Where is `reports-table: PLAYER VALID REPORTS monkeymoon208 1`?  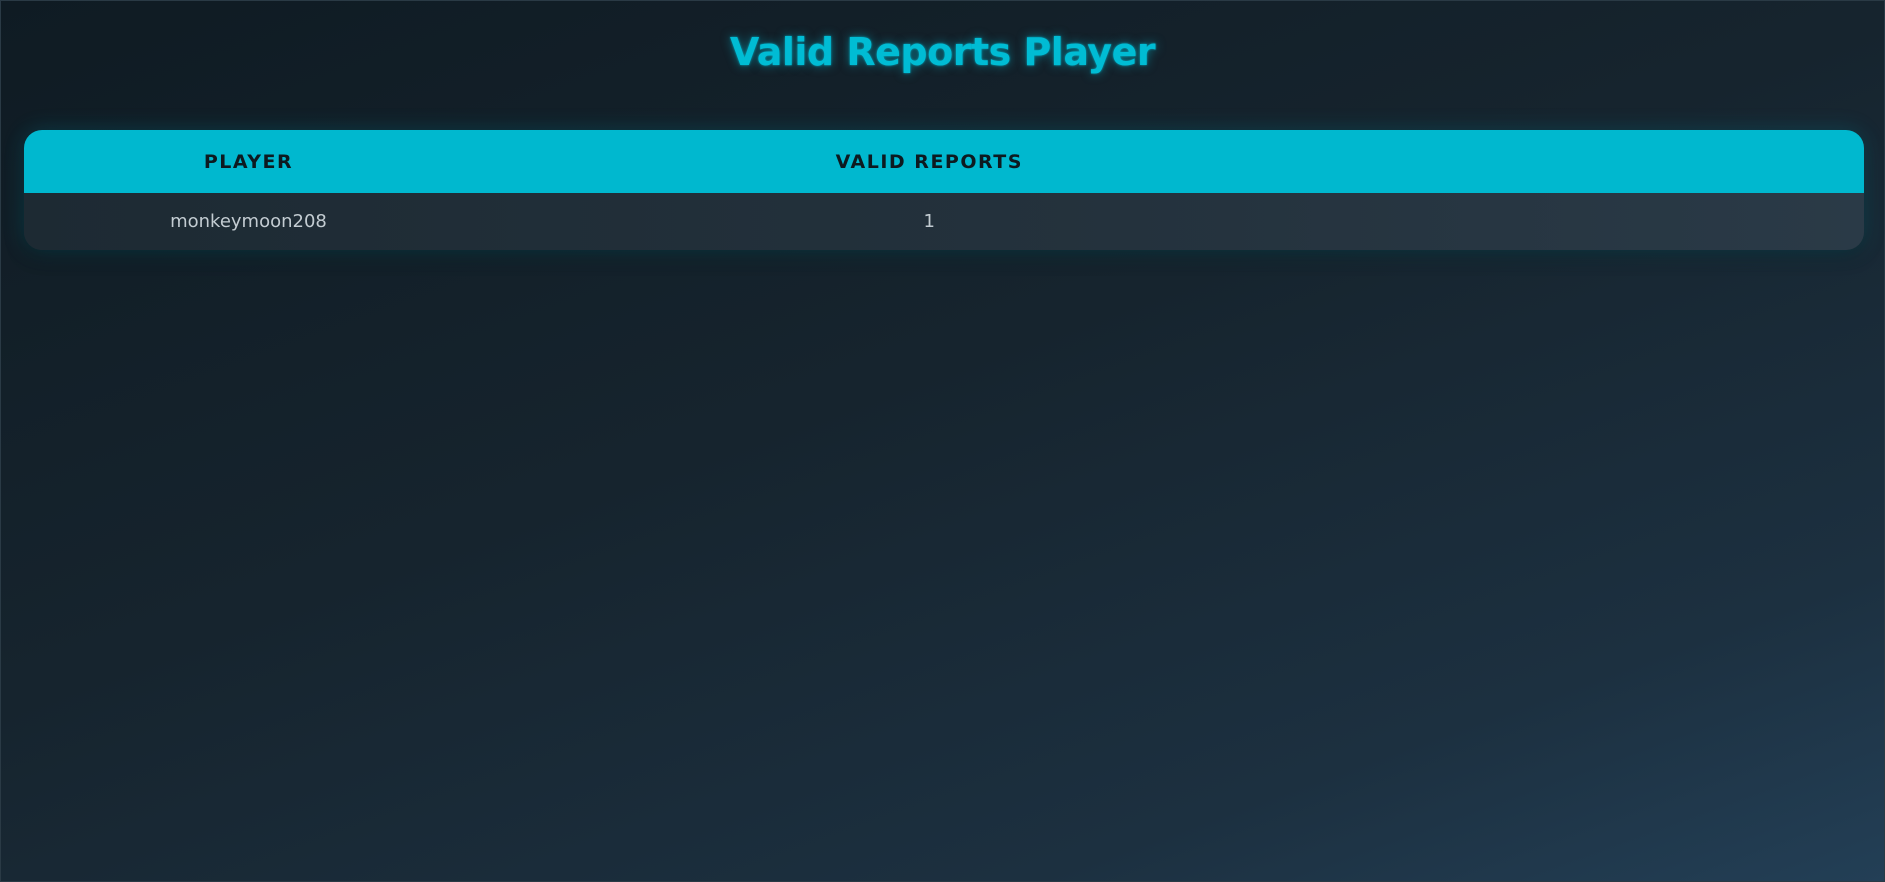
reports-table: PLAYER VALID REPORTS monkeymoon208 1 is located at coordinates (944, 190).